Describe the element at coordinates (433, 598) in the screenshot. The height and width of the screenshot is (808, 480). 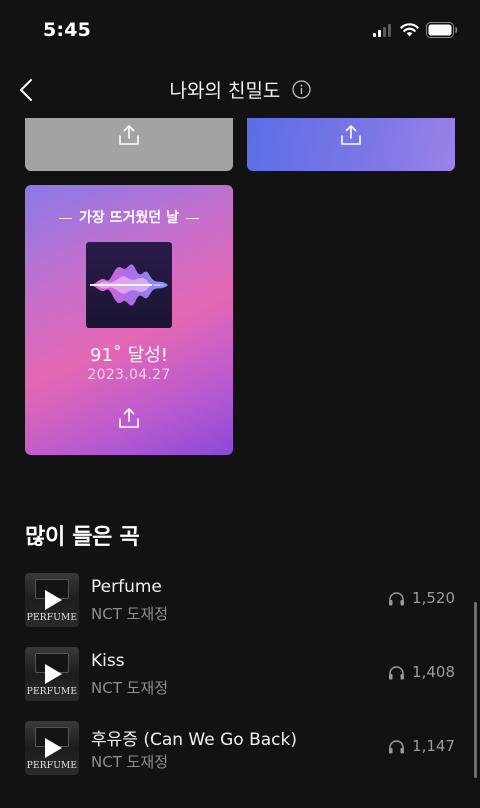
I see `play-count: 1,520` at that location.